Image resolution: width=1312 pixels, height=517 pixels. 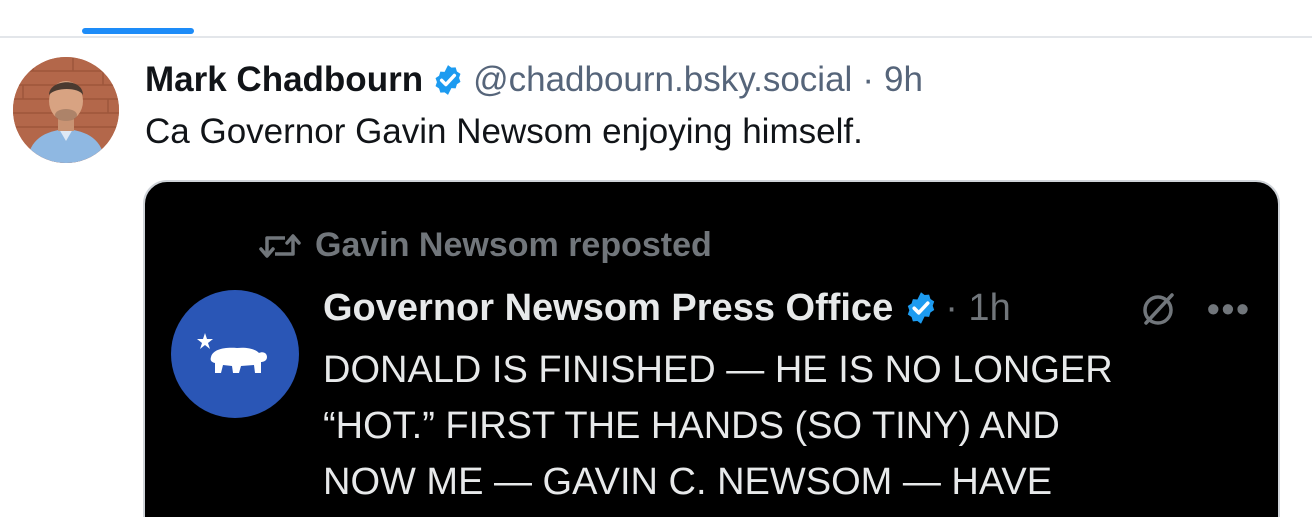 I want to click on post-timestamp: 9h, so click(x=903, y=80).